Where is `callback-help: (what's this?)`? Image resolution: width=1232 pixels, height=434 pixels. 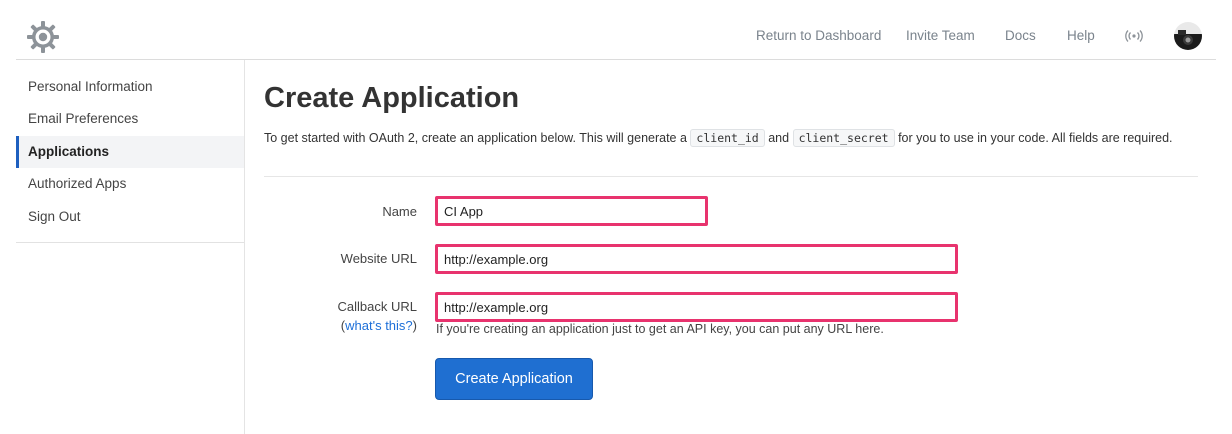
callback-help: (what's this?) is located at coordinates (379, 325).